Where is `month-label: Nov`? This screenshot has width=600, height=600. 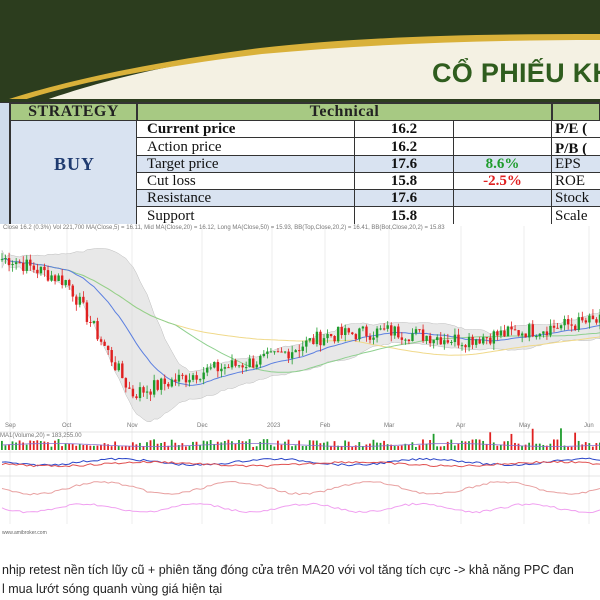
month-label: Nov is located at coordinates (132, 426).